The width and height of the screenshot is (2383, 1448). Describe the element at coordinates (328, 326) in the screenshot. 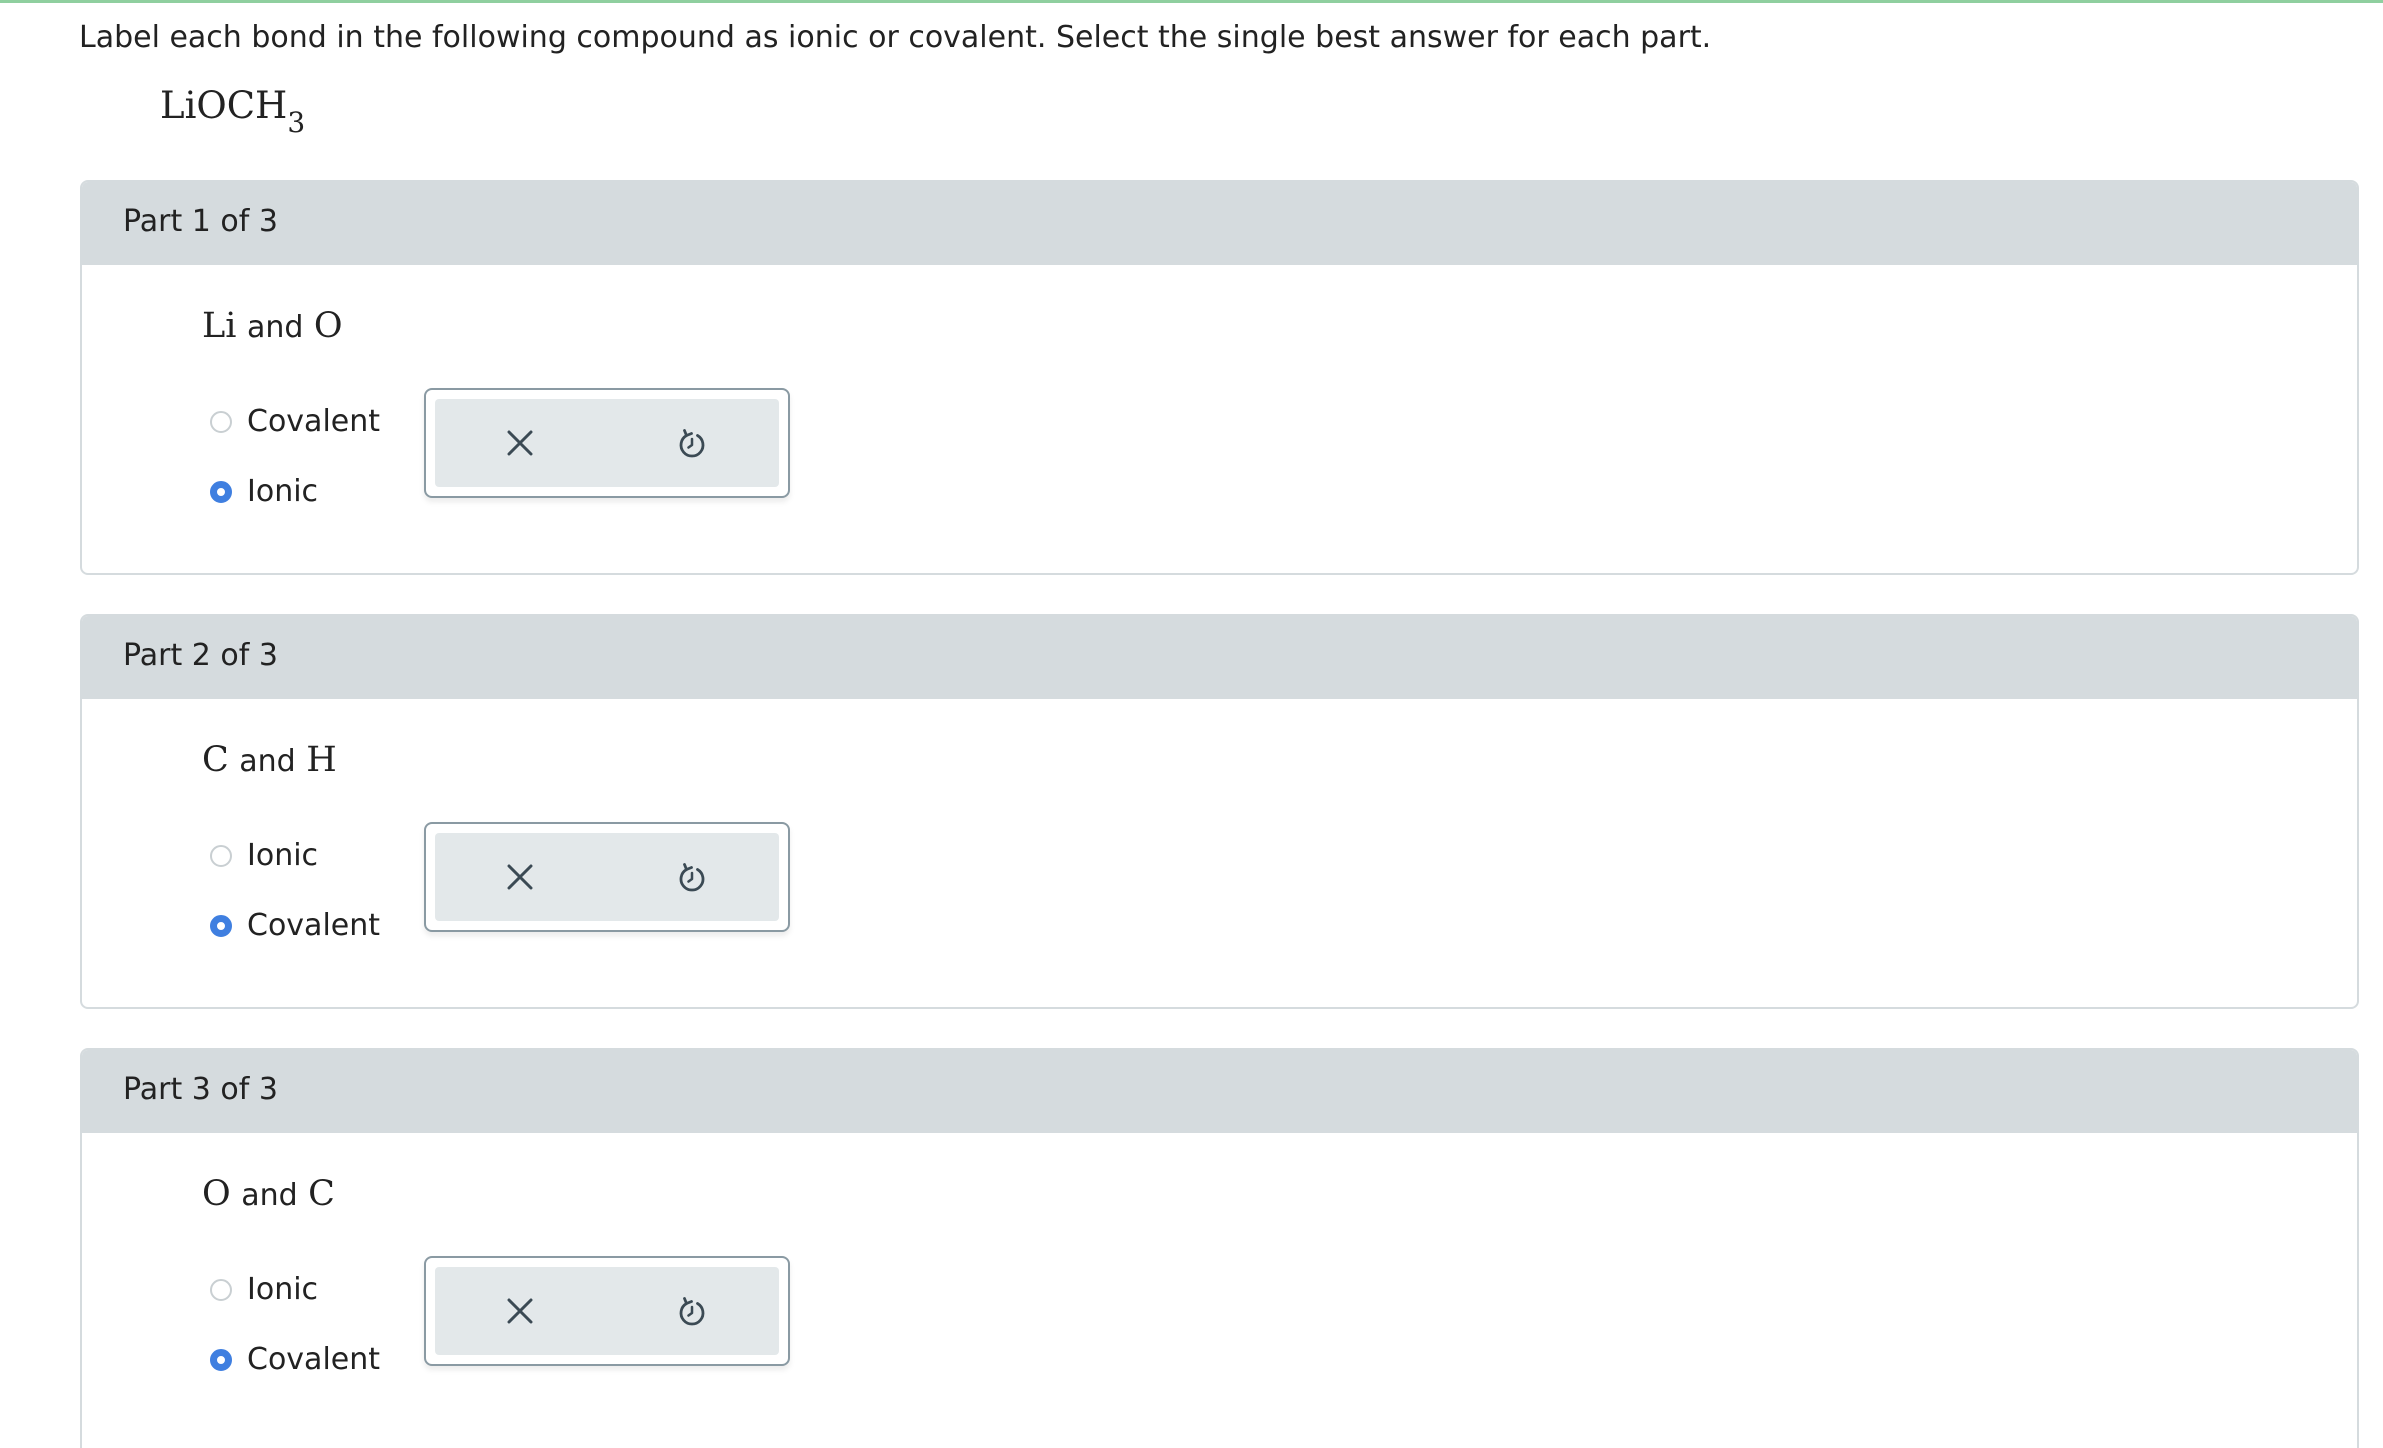

I see `atom-2: O` at that location.